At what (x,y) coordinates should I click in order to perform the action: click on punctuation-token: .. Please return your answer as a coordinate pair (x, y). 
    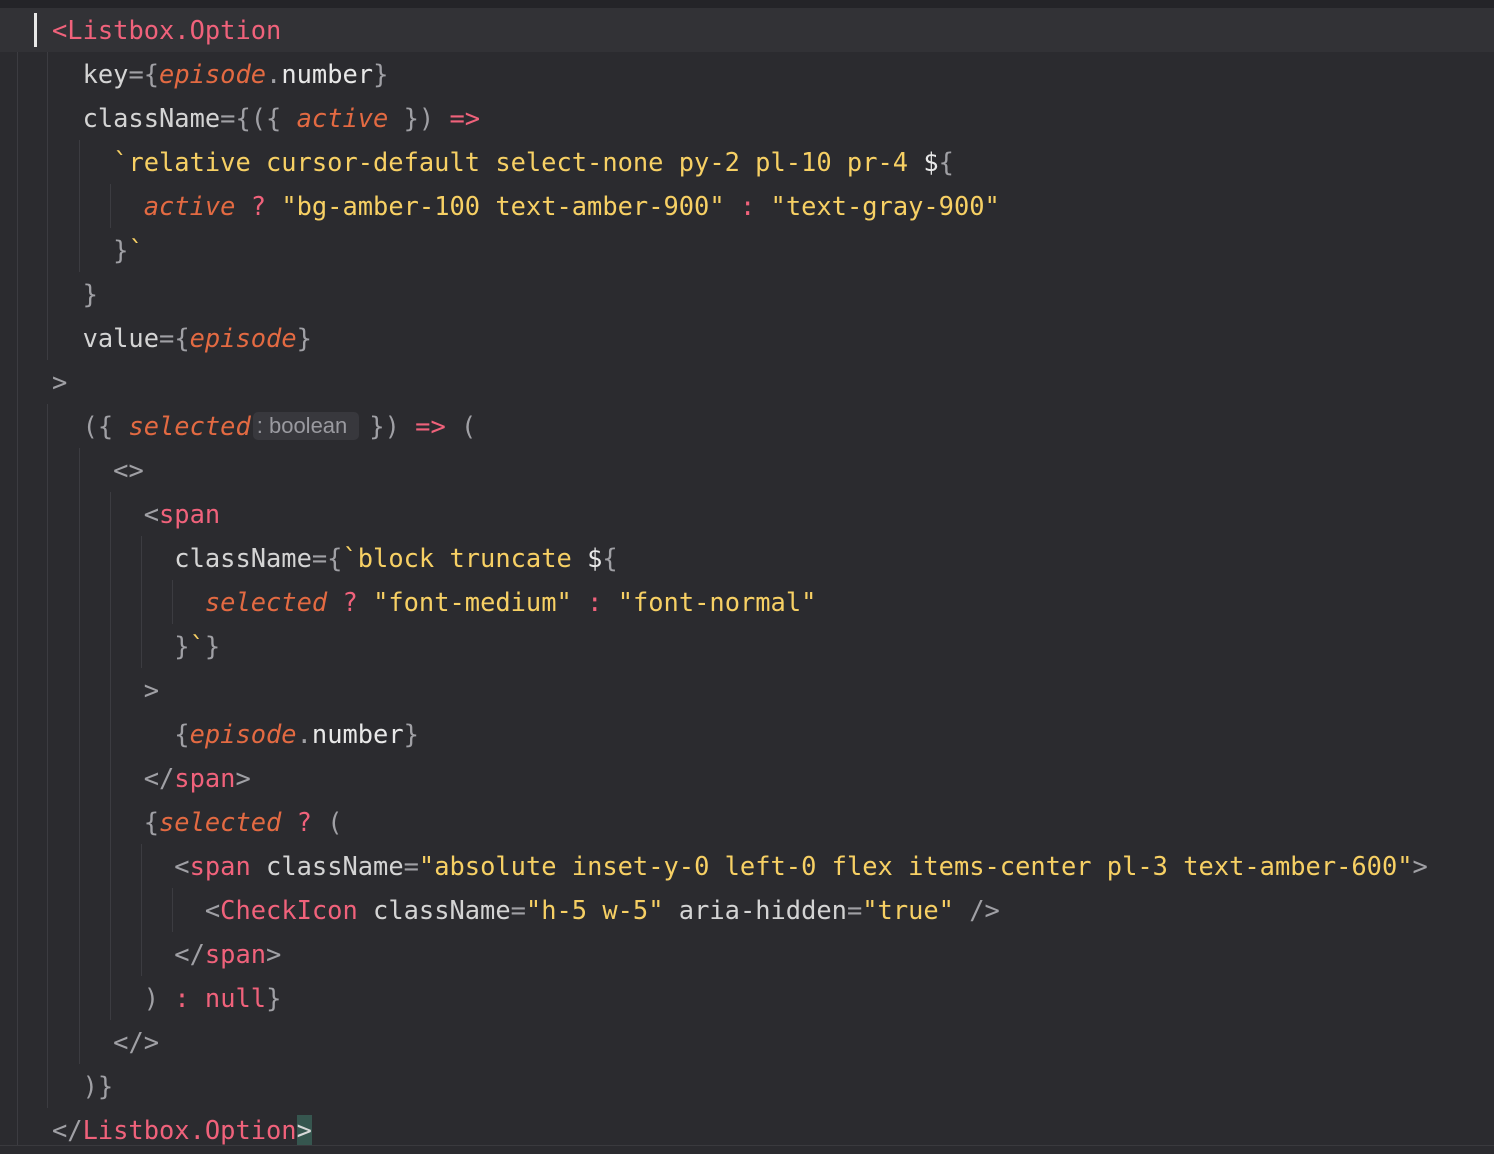
    Looking at the image, I should click on (274, 74).